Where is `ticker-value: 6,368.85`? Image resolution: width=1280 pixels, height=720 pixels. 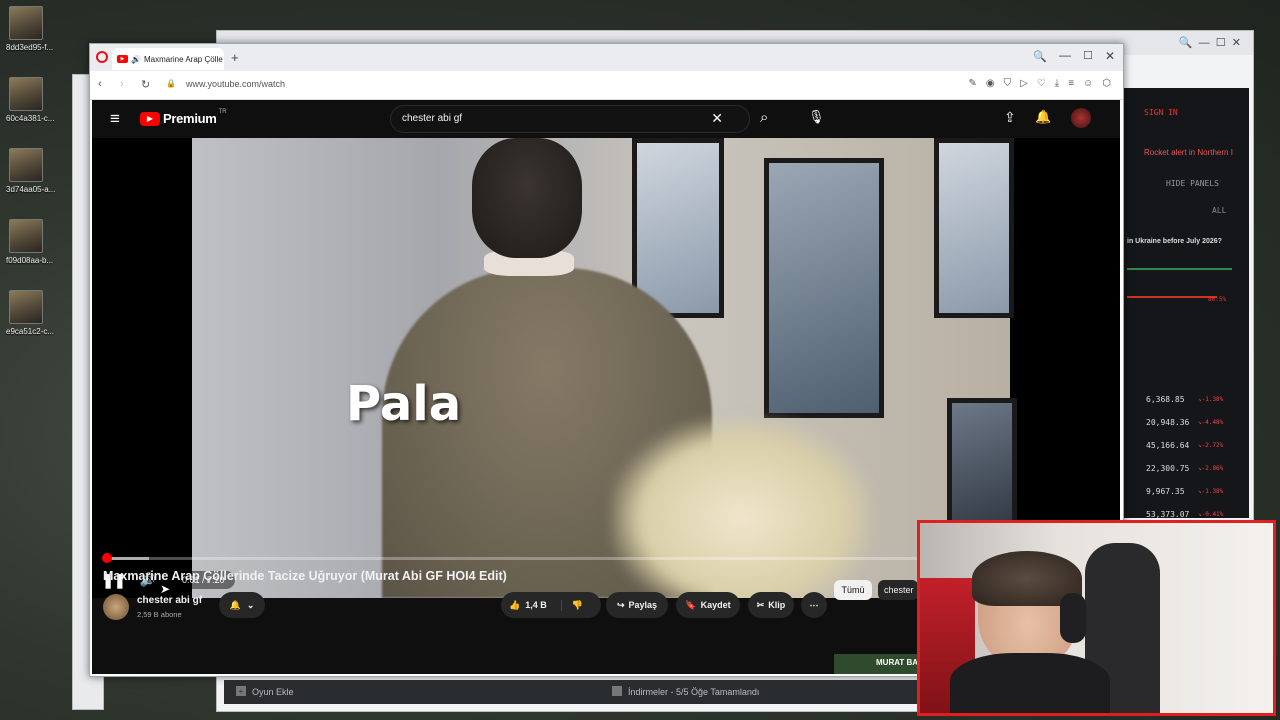
ticker-value: 6,368.85 is located at coordinates (1165, 399).